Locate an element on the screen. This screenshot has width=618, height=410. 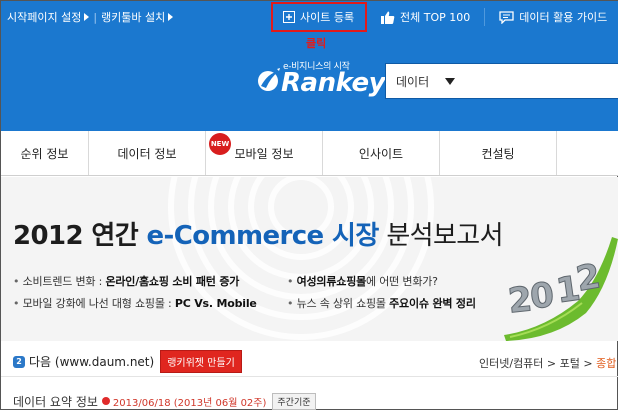
main-nav: 순위 정보 데이터 정보 NEW 모바일 정보 인사이트 컨설팅 is located at coordinates (309, 153).